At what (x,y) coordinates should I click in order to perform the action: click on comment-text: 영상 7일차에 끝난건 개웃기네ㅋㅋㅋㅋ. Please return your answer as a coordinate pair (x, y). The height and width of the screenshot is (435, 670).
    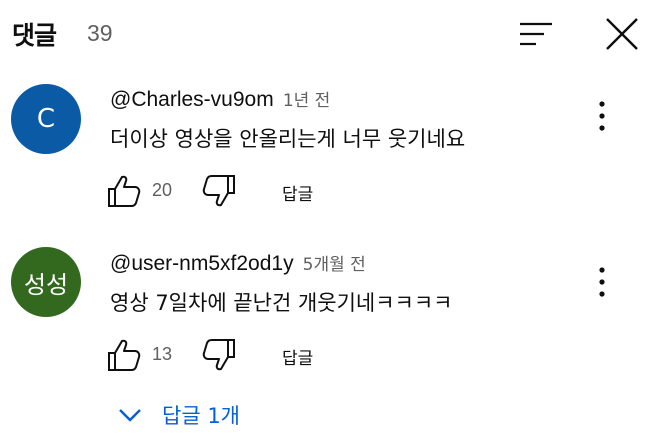
    Looking at the image, I should click on (281, 303).